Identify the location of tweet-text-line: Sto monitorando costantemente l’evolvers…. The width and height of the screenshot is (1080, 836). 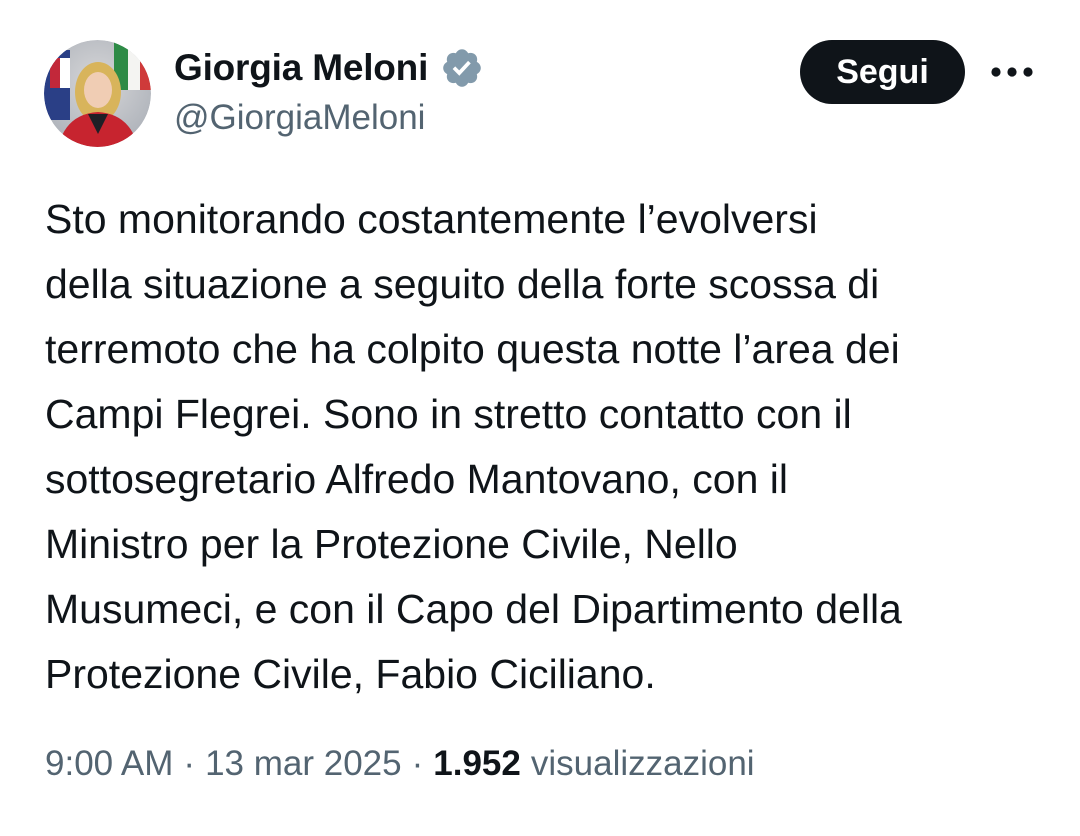
(431, 219).